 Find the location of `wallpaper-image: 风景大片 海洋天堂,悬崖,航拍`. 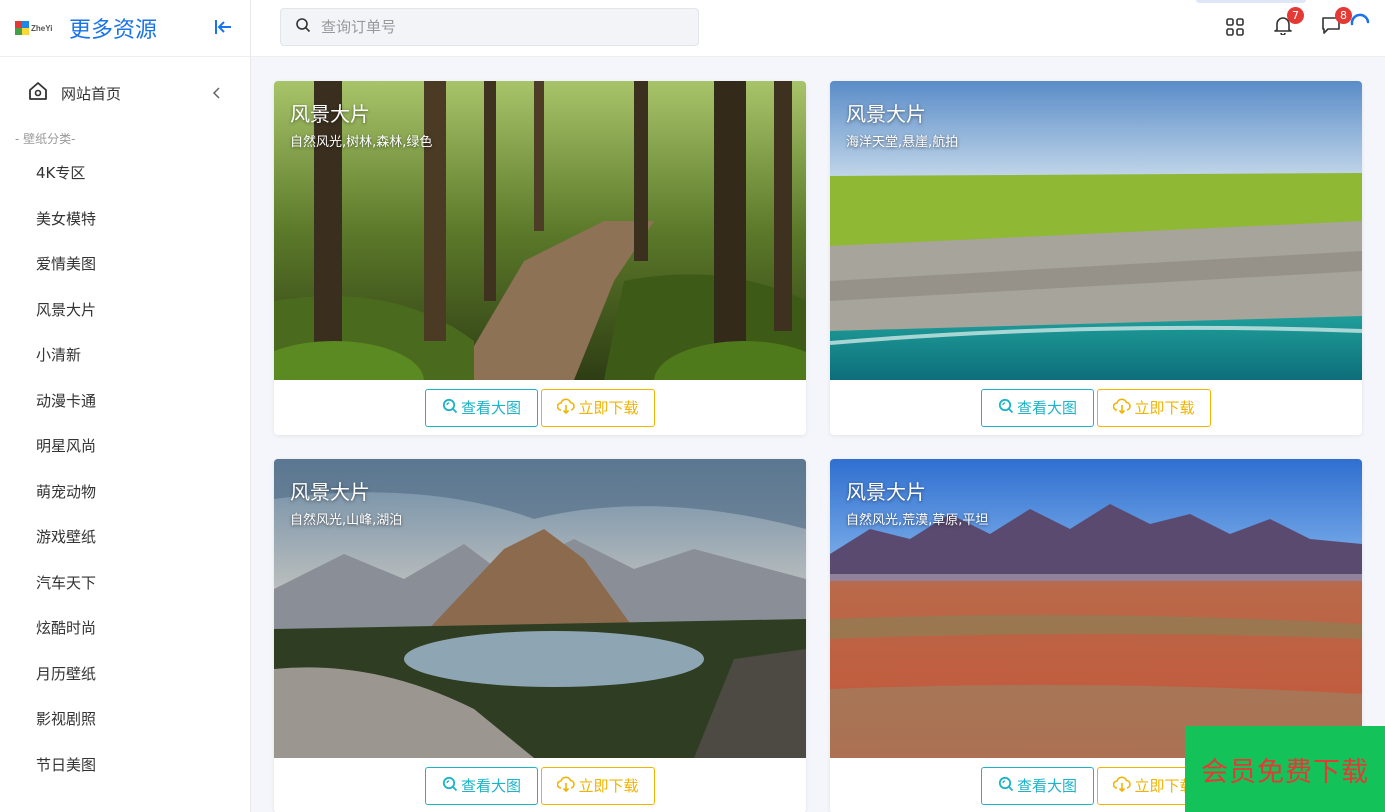

wallpaper-image: 风景大片 海洋天堂,悬崖,航拍 is located at coordinates (1096, 230).